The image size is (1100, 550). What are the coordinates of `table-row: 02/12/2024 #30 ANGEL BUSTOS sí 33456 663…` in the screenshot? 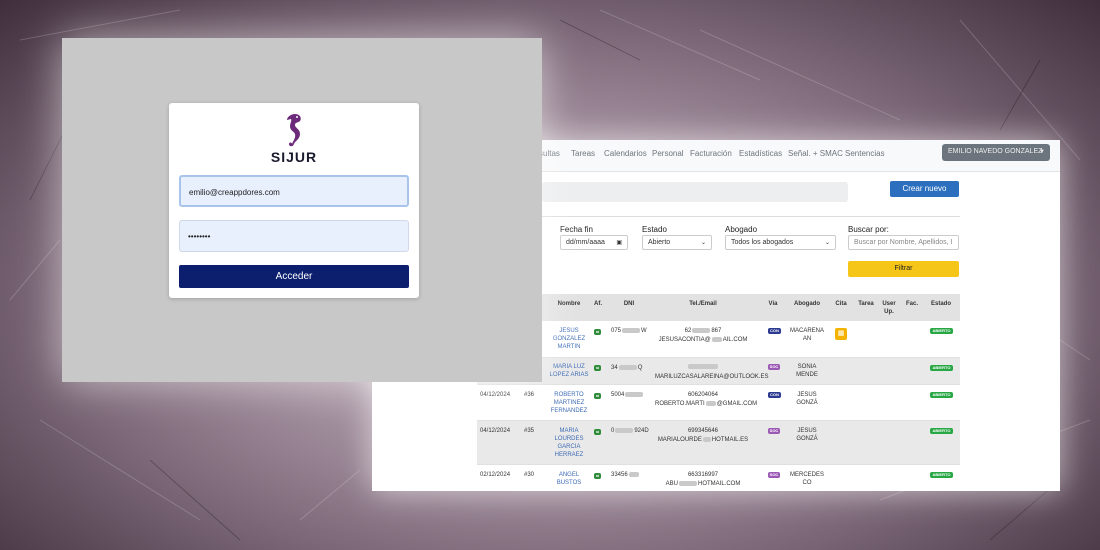 It's located at (718, 478).